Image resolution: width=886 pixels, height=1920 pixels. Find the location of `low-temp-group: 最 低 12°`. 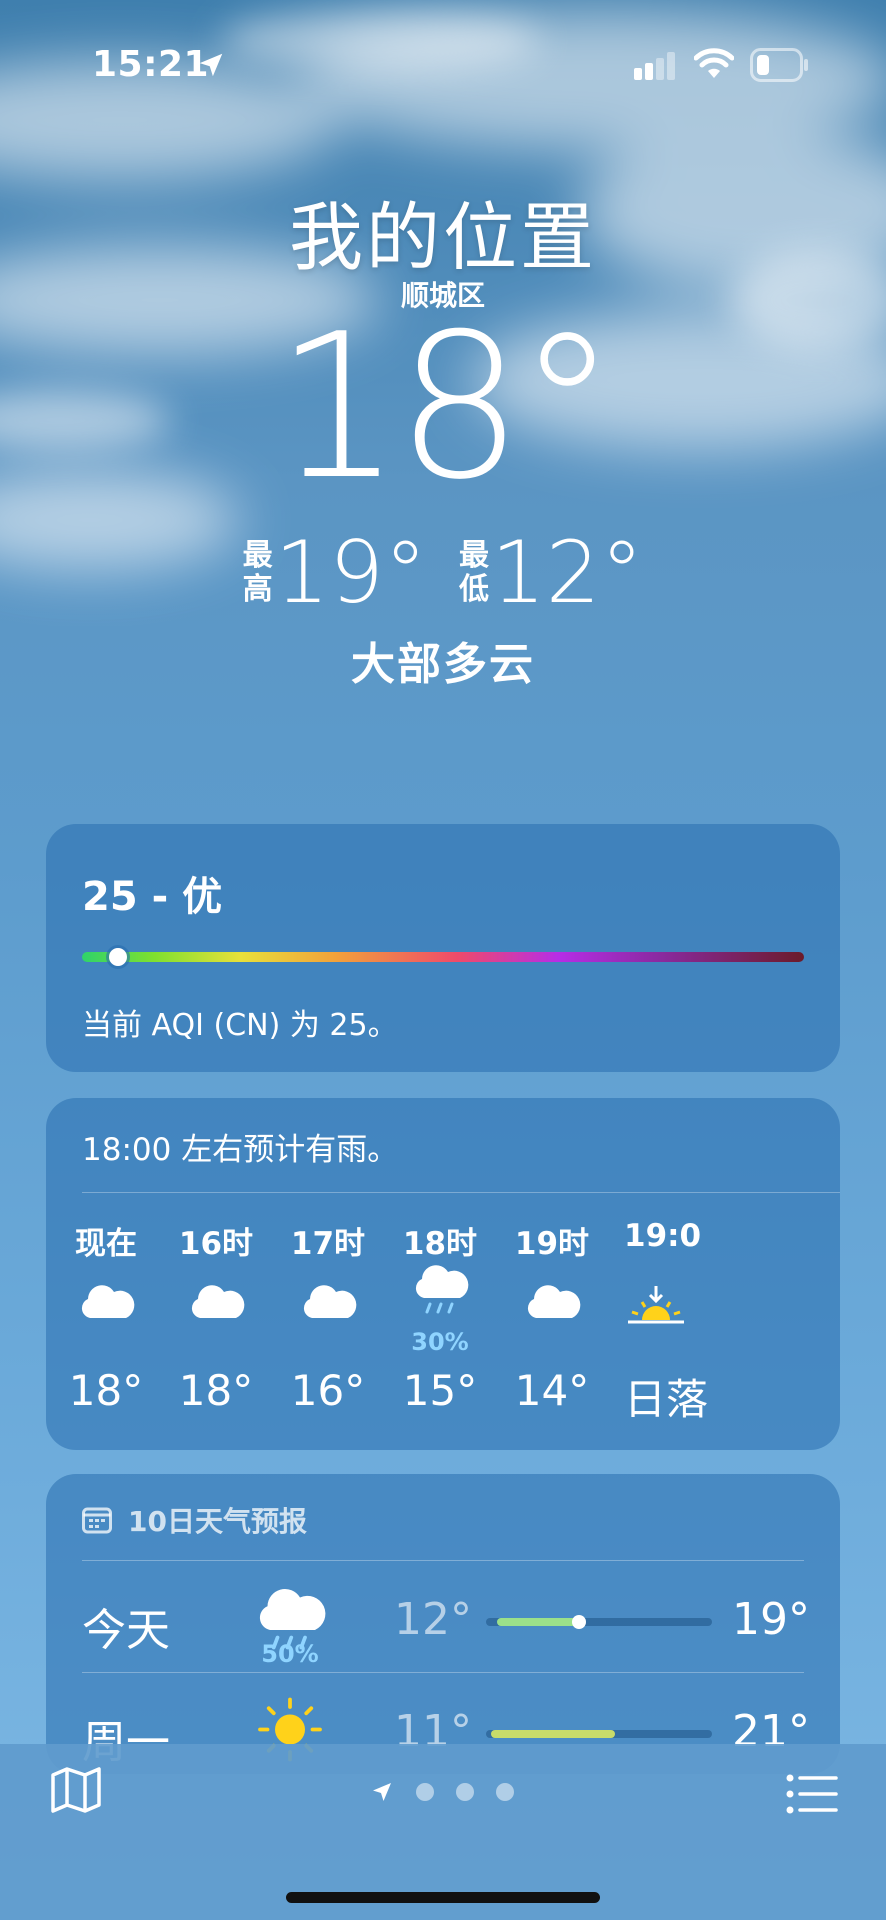

low-temp-group: 最 低 12° is located at coordinates (551, 573).